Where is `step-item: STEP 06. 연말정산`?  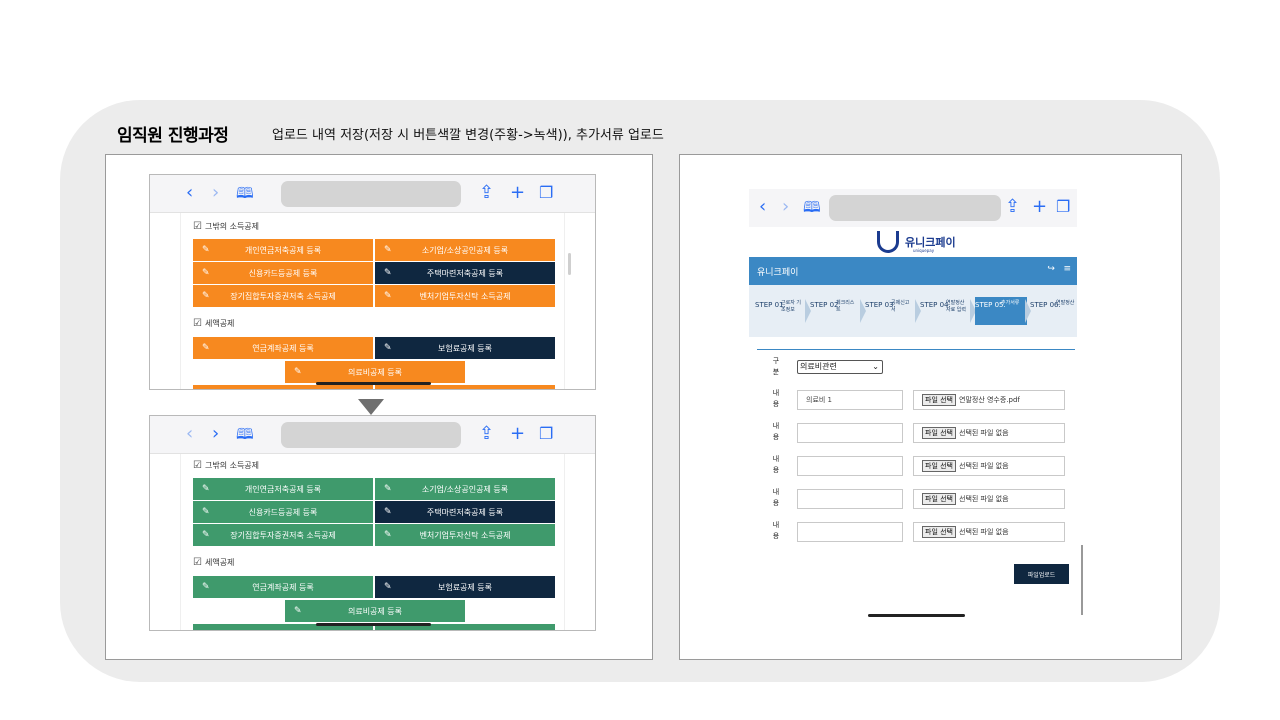 step-item: STEP 06. 연말정산 is located at coordinates (1052, 311).